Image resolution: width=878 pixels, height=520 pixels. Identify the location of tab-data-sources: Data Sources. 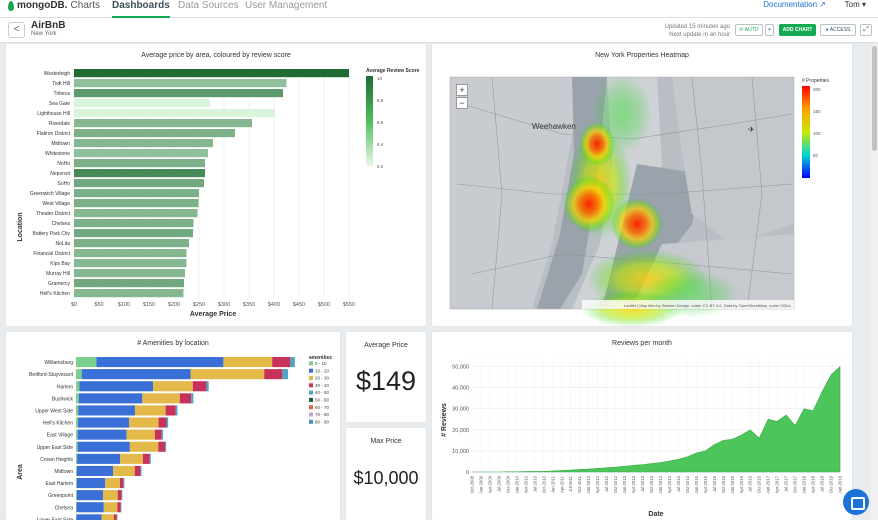
(208, 9).